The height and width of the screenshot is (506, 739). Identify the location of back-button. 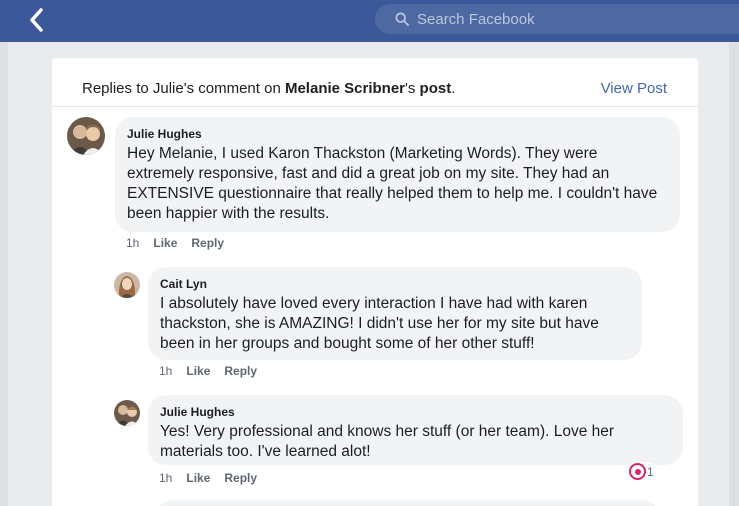
(44, 20).